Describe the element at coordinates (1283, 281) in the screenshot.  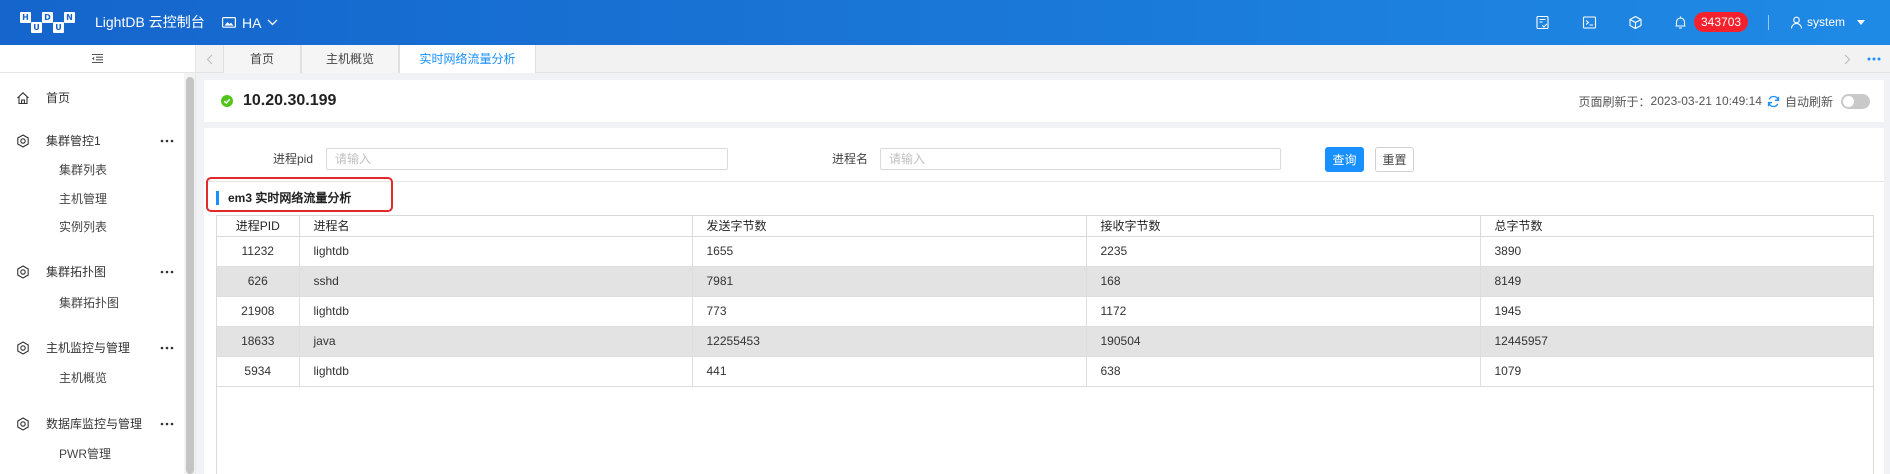
I see `bytes-received-cell: 168` at that location.